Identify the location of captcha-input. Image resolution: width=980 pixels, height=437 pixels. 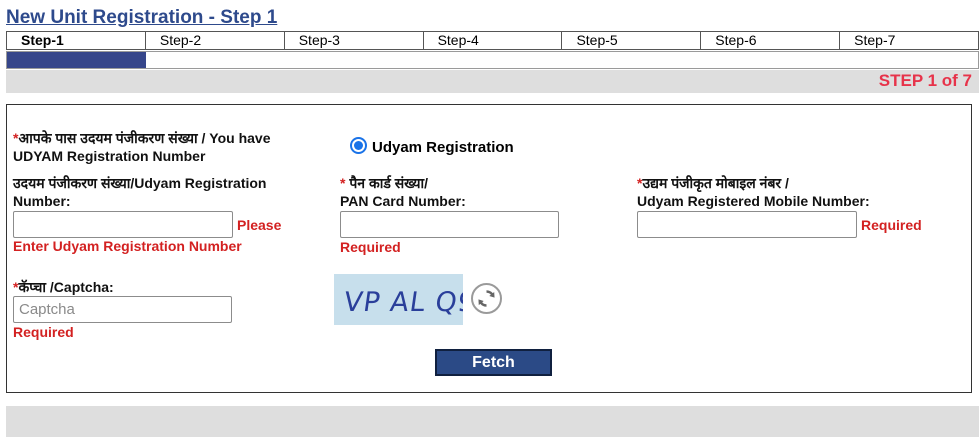
(122, 309).